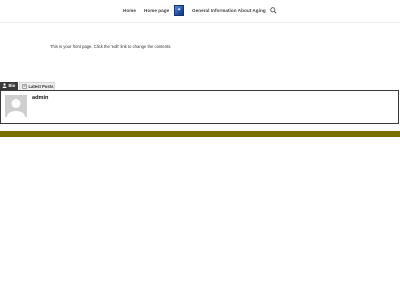 This screenshot has height=300, width=400. I want to click on author-box: admin, so click(199, 107).